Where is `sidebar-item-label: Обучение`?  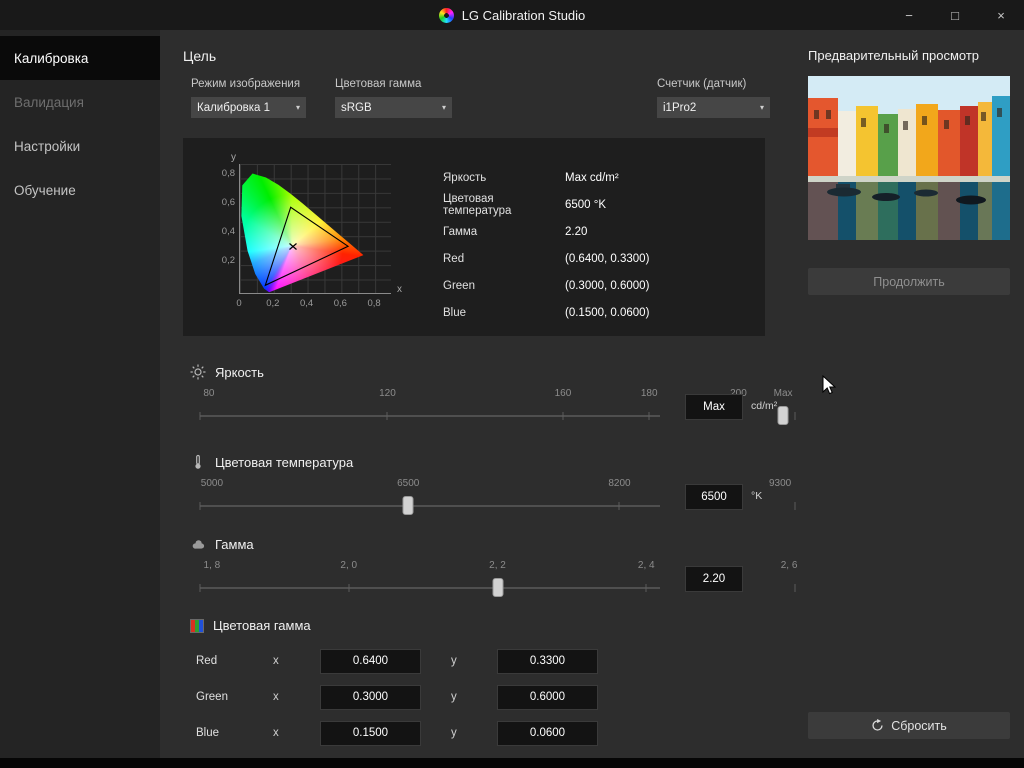 sidebar-item-label: Обучение is located at coordinates (45, 190).